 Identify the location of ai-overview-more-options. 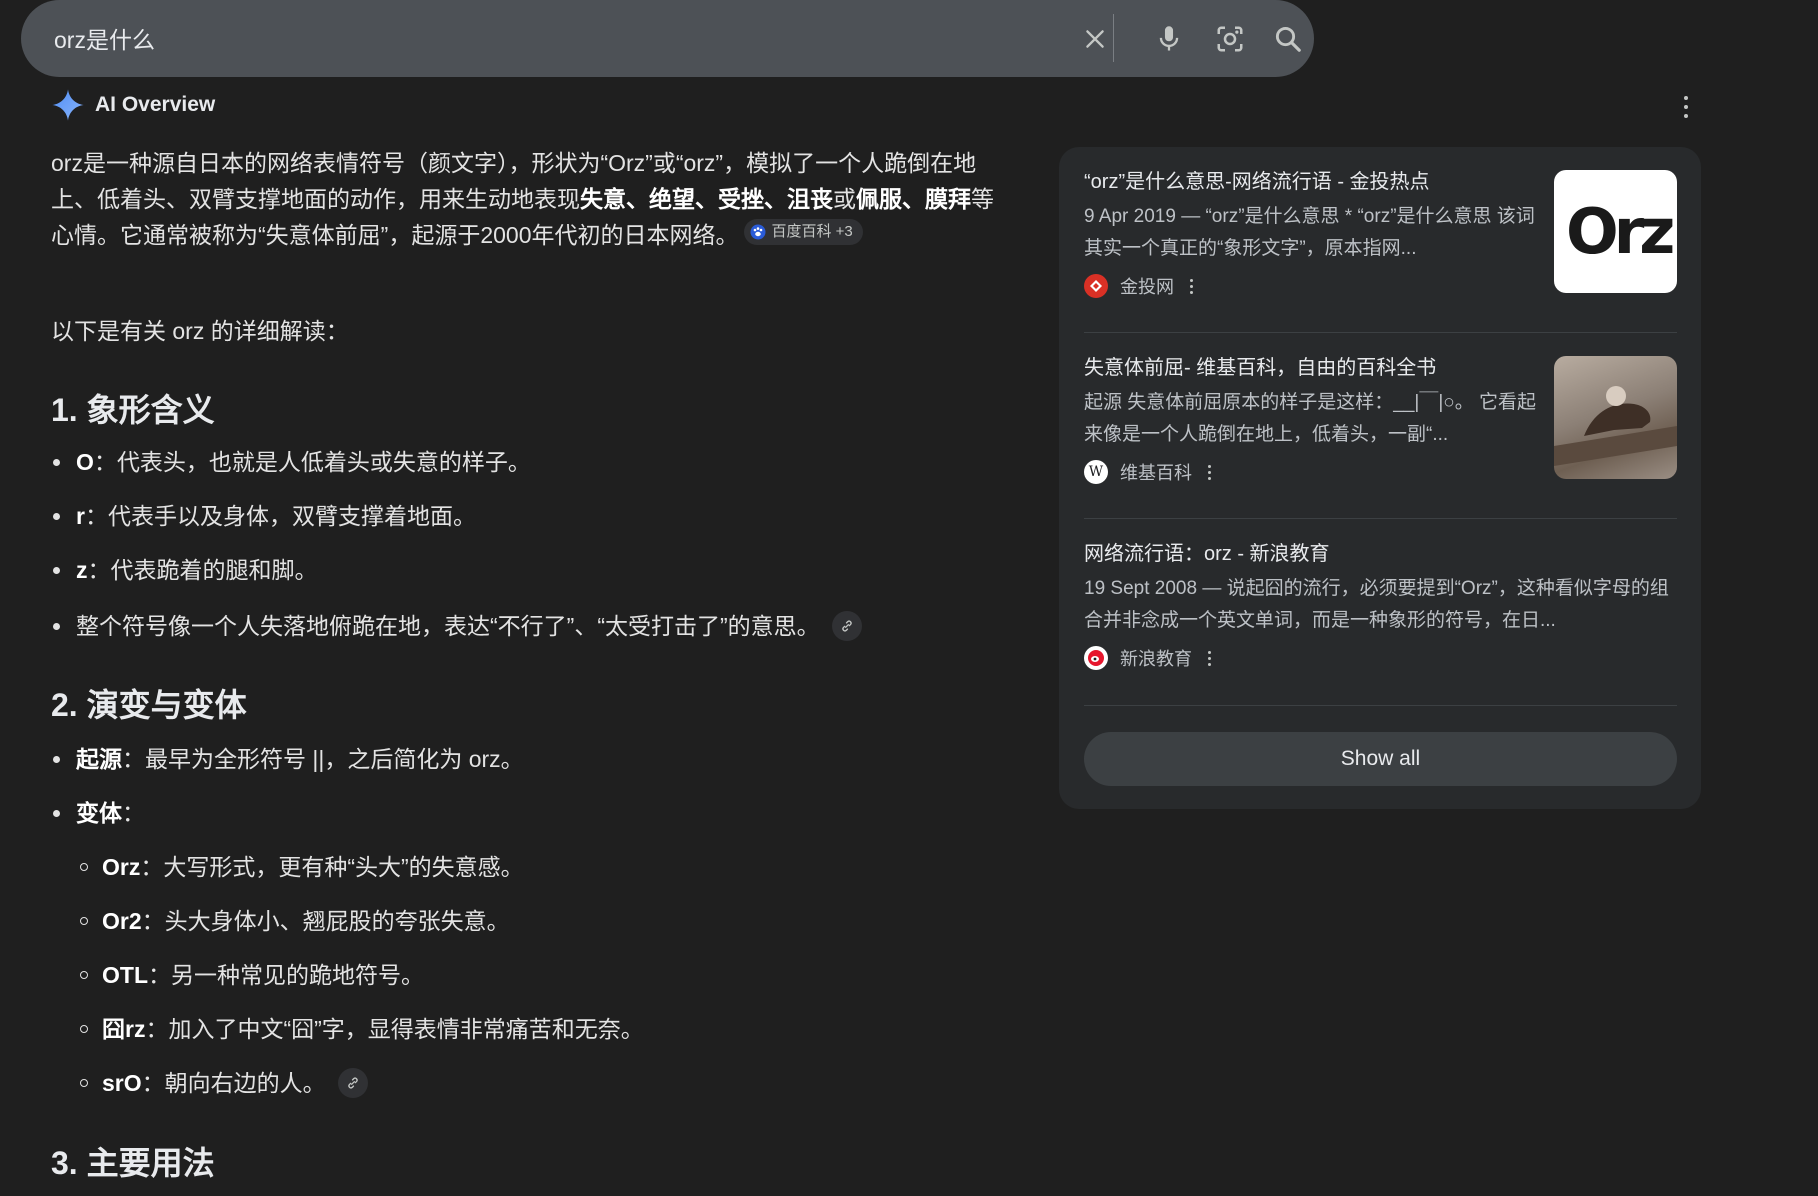
(1686, 107).